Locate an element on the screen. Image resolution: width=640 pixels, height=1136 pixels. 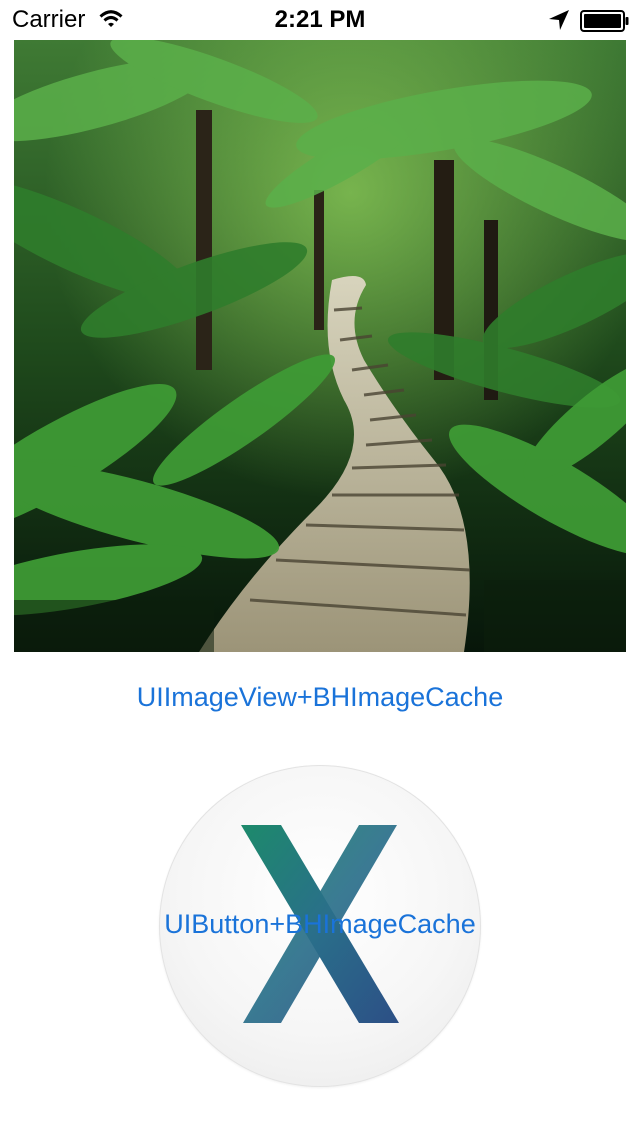
button-category-label: UIButton+BHImageCache is located at coordinates (320, 924).